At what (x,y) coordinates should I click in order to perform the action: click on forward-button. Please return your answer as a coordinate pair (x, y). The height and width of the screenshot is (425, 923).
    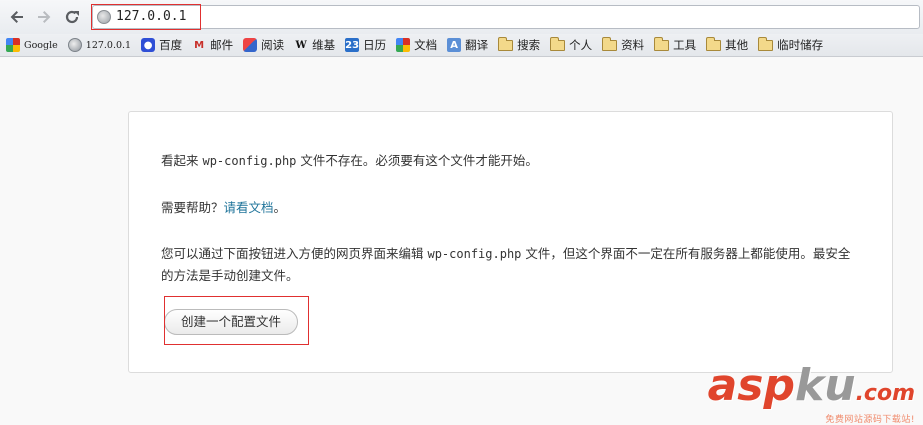
    Looking at the image, I should click on (44, 17).